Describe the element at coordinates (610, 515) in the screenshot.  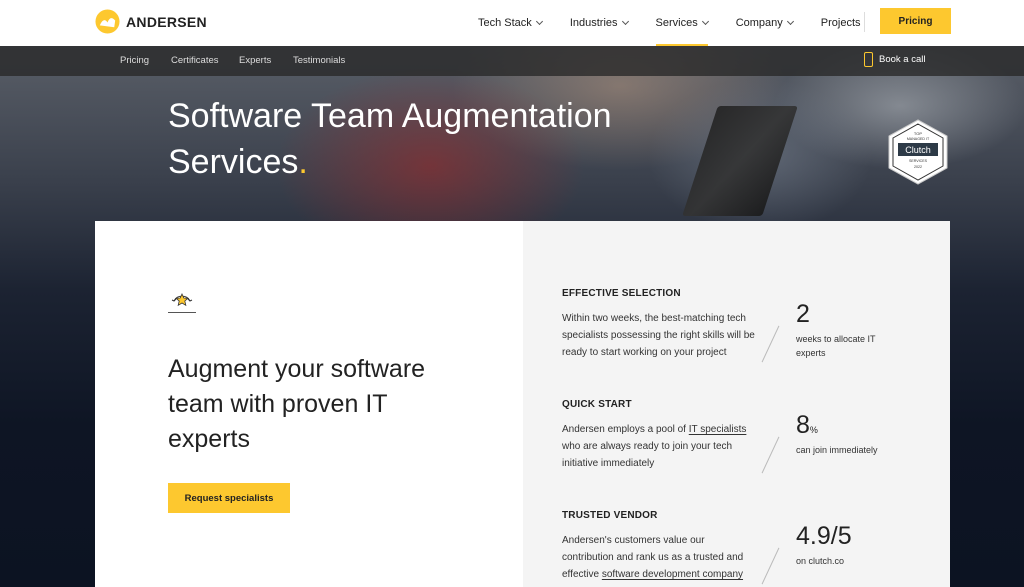
I see `feature-heading: TRUSTED VENDOR` at that location.